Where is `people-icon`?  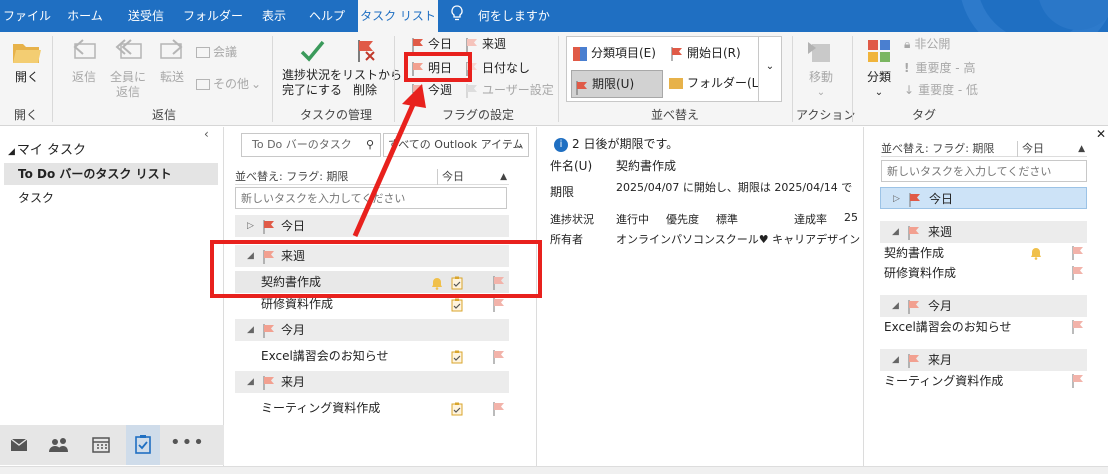
people-icon is located at coordinates (59, 445).